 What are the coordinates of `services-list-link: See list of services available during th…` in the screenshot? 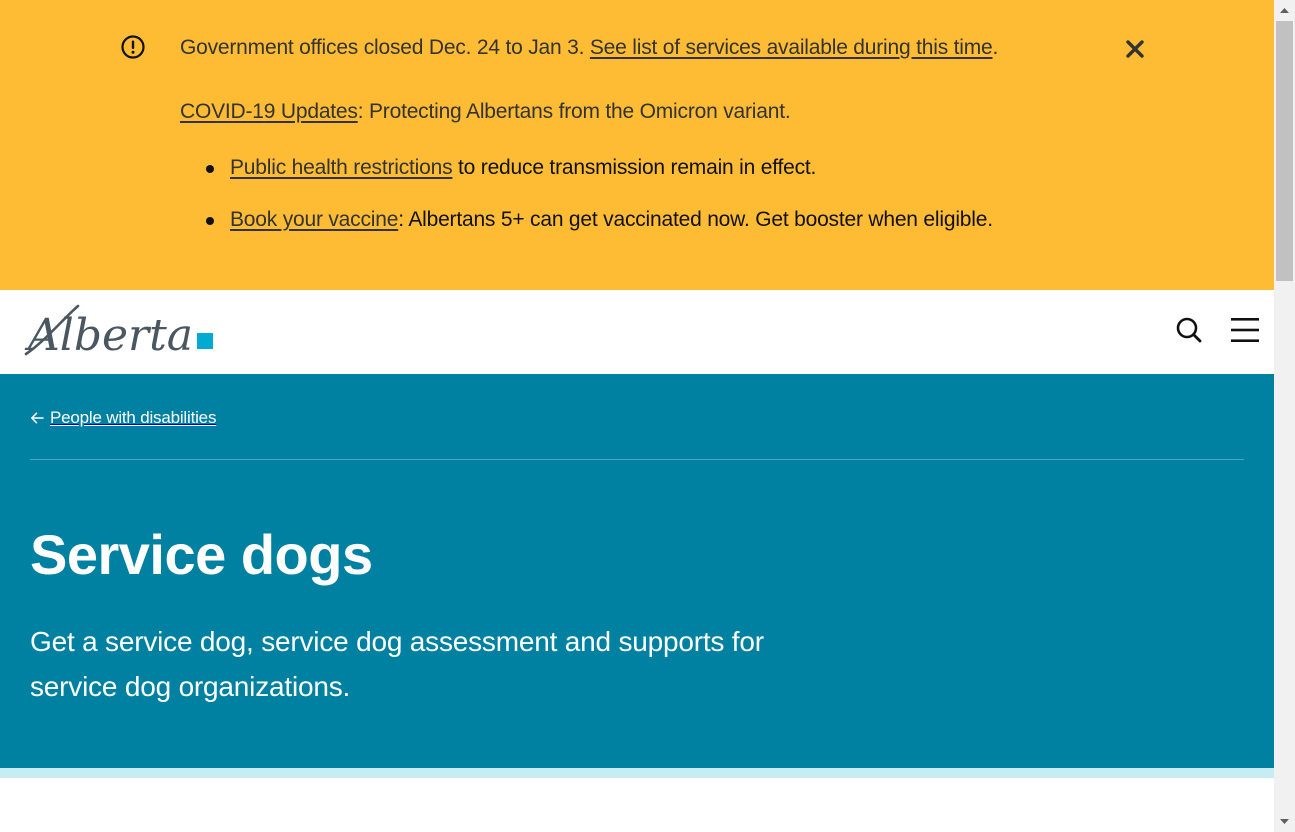 It's located at (791, 47).